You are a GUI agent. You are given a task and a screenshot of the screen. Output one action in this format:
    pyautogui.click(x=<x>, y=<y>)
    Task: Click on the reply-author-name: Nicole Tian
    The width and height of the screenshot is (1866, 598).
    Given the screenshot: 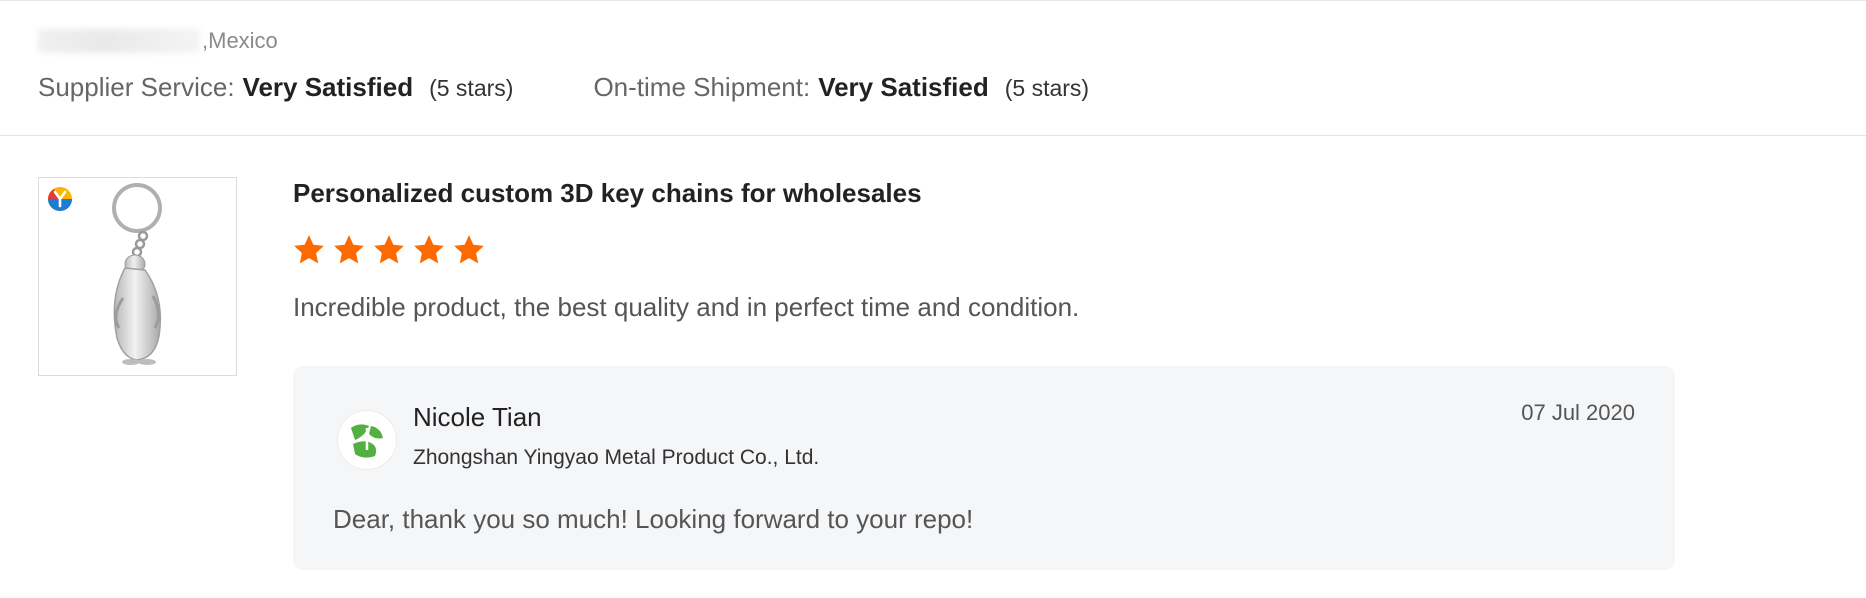 What is the action you would take?
    pyautogui.click(x=477, y=417)
    